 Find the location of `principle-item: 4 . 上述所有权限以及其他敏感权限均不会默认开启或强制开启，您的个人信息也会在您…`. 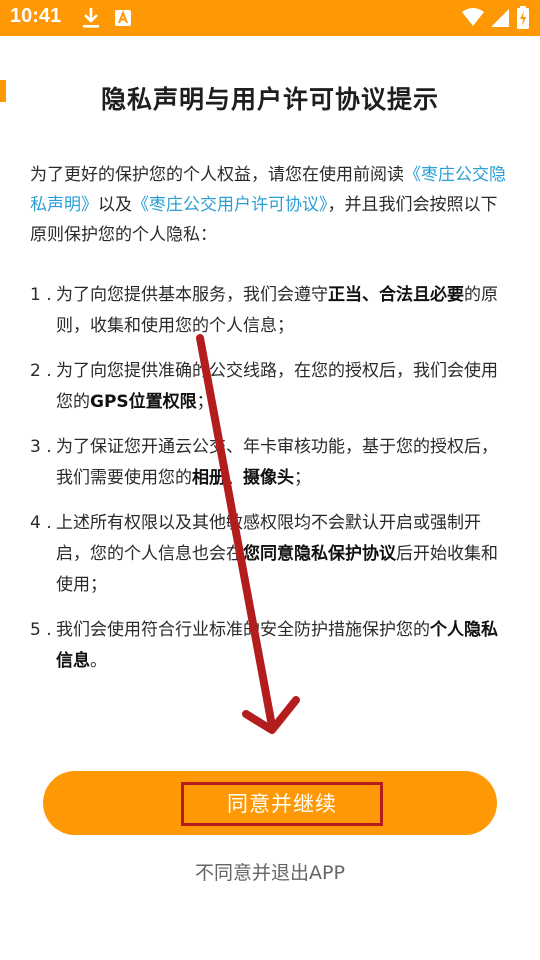

principle-item: 4 . 上述所有权限以及其他敏感权限均不会默认开启或强制开启，您的个人信息也会在您… is located at coordinates (272, 554).